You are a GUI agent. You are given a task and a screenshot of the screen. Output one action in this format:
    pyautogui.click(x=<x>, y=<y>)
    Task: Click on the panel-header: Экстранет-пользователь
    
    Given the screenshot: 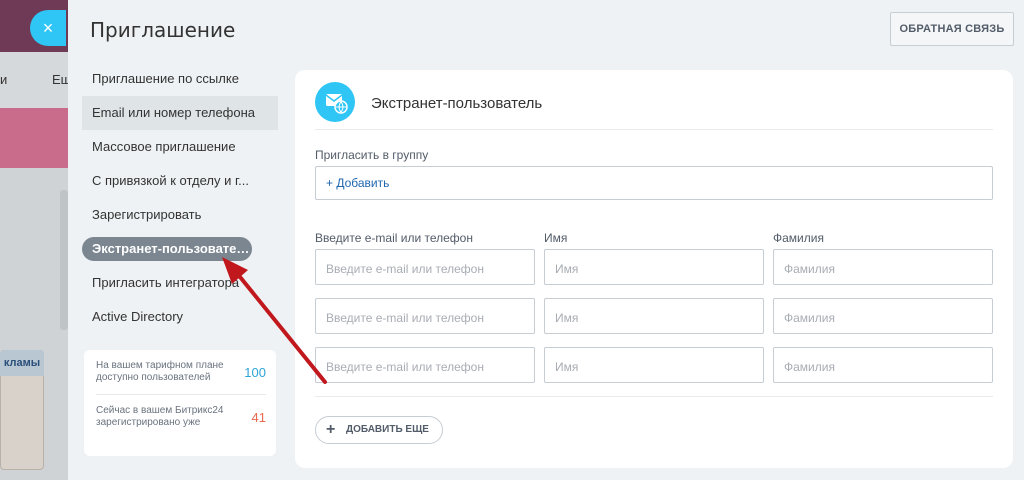 What is the action you would take?
    pyautogui.click(x=654, y=106)
    